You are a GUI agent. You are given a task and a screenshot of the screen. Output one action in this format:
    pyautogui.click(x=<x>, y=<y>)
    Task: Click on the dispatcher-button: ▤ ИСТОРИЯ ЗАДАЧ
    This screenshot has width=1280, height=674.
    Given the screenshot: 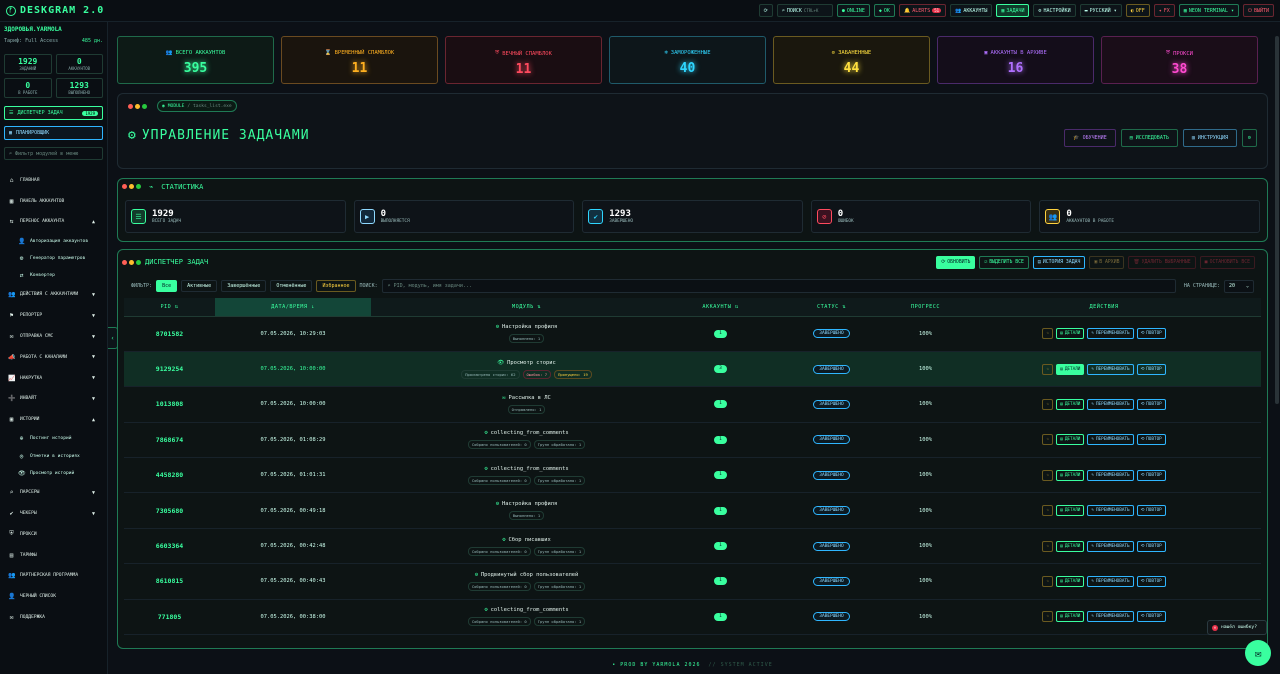 What is the action you would take?
    pyautogui.click(x=1059, y=262)
    